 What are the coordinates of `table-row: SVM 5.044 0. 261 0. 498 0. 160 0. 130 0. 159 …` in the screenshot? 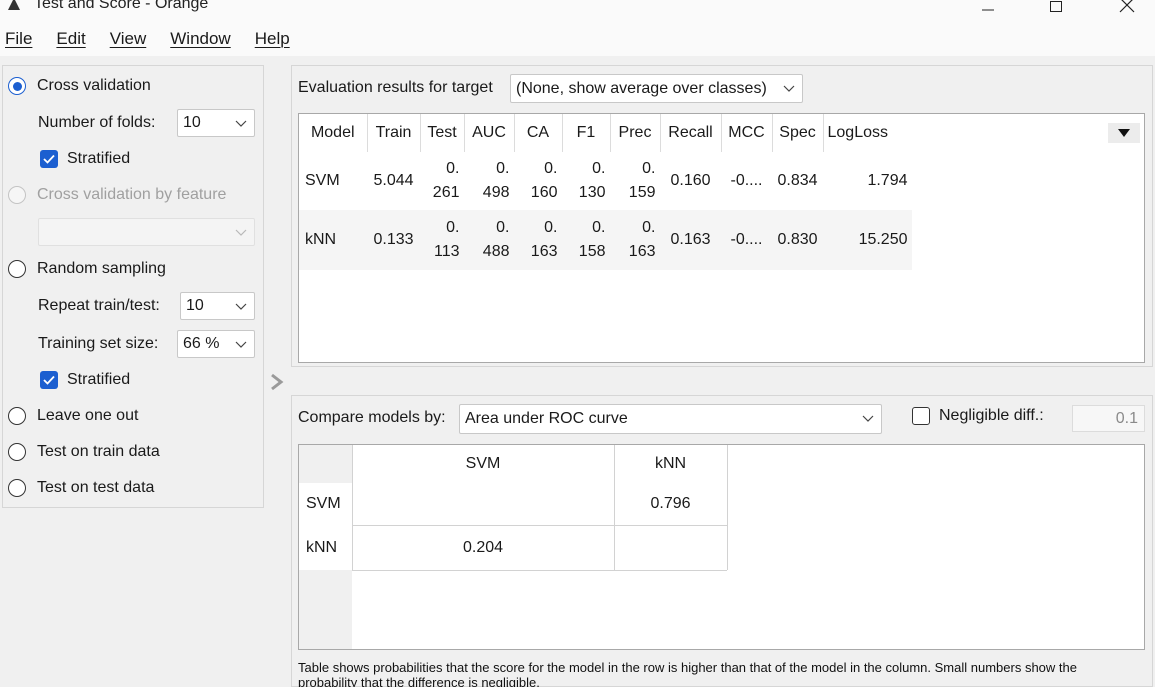 It's located at (605, 181).